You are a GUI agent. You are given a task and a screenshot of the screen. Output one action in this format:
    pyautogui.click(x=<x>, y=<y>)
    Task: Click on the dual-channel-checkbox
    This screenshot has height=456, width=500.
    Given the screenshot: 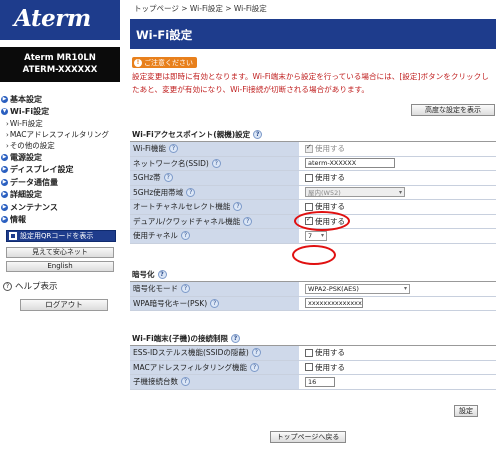 What is the action you would take?
    pyautogui.click(x=309, y=220)
    